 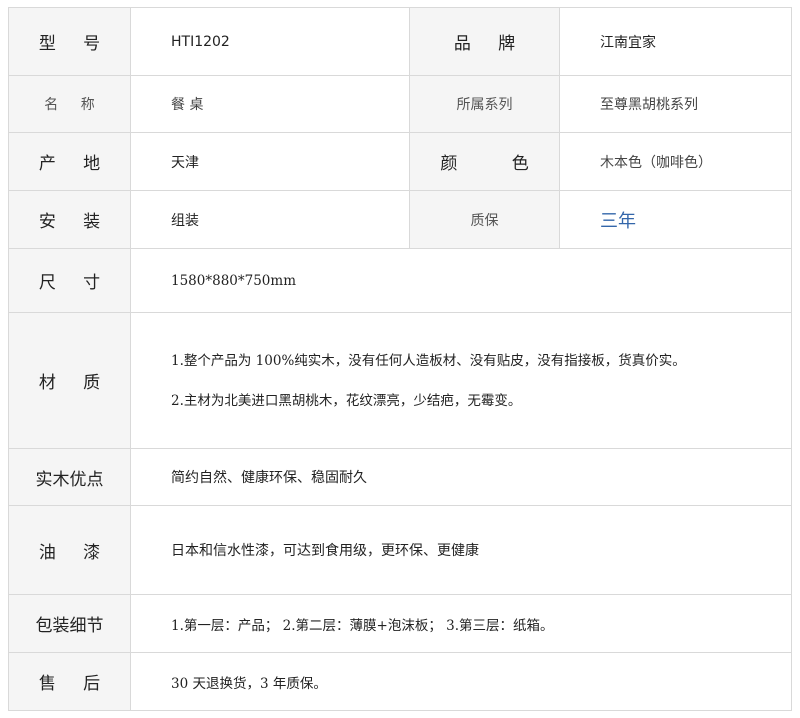 I want to click on paint-value: 日本和信水性漆，可达到食用级，更环保、更健康, so click(x=461, y=550).